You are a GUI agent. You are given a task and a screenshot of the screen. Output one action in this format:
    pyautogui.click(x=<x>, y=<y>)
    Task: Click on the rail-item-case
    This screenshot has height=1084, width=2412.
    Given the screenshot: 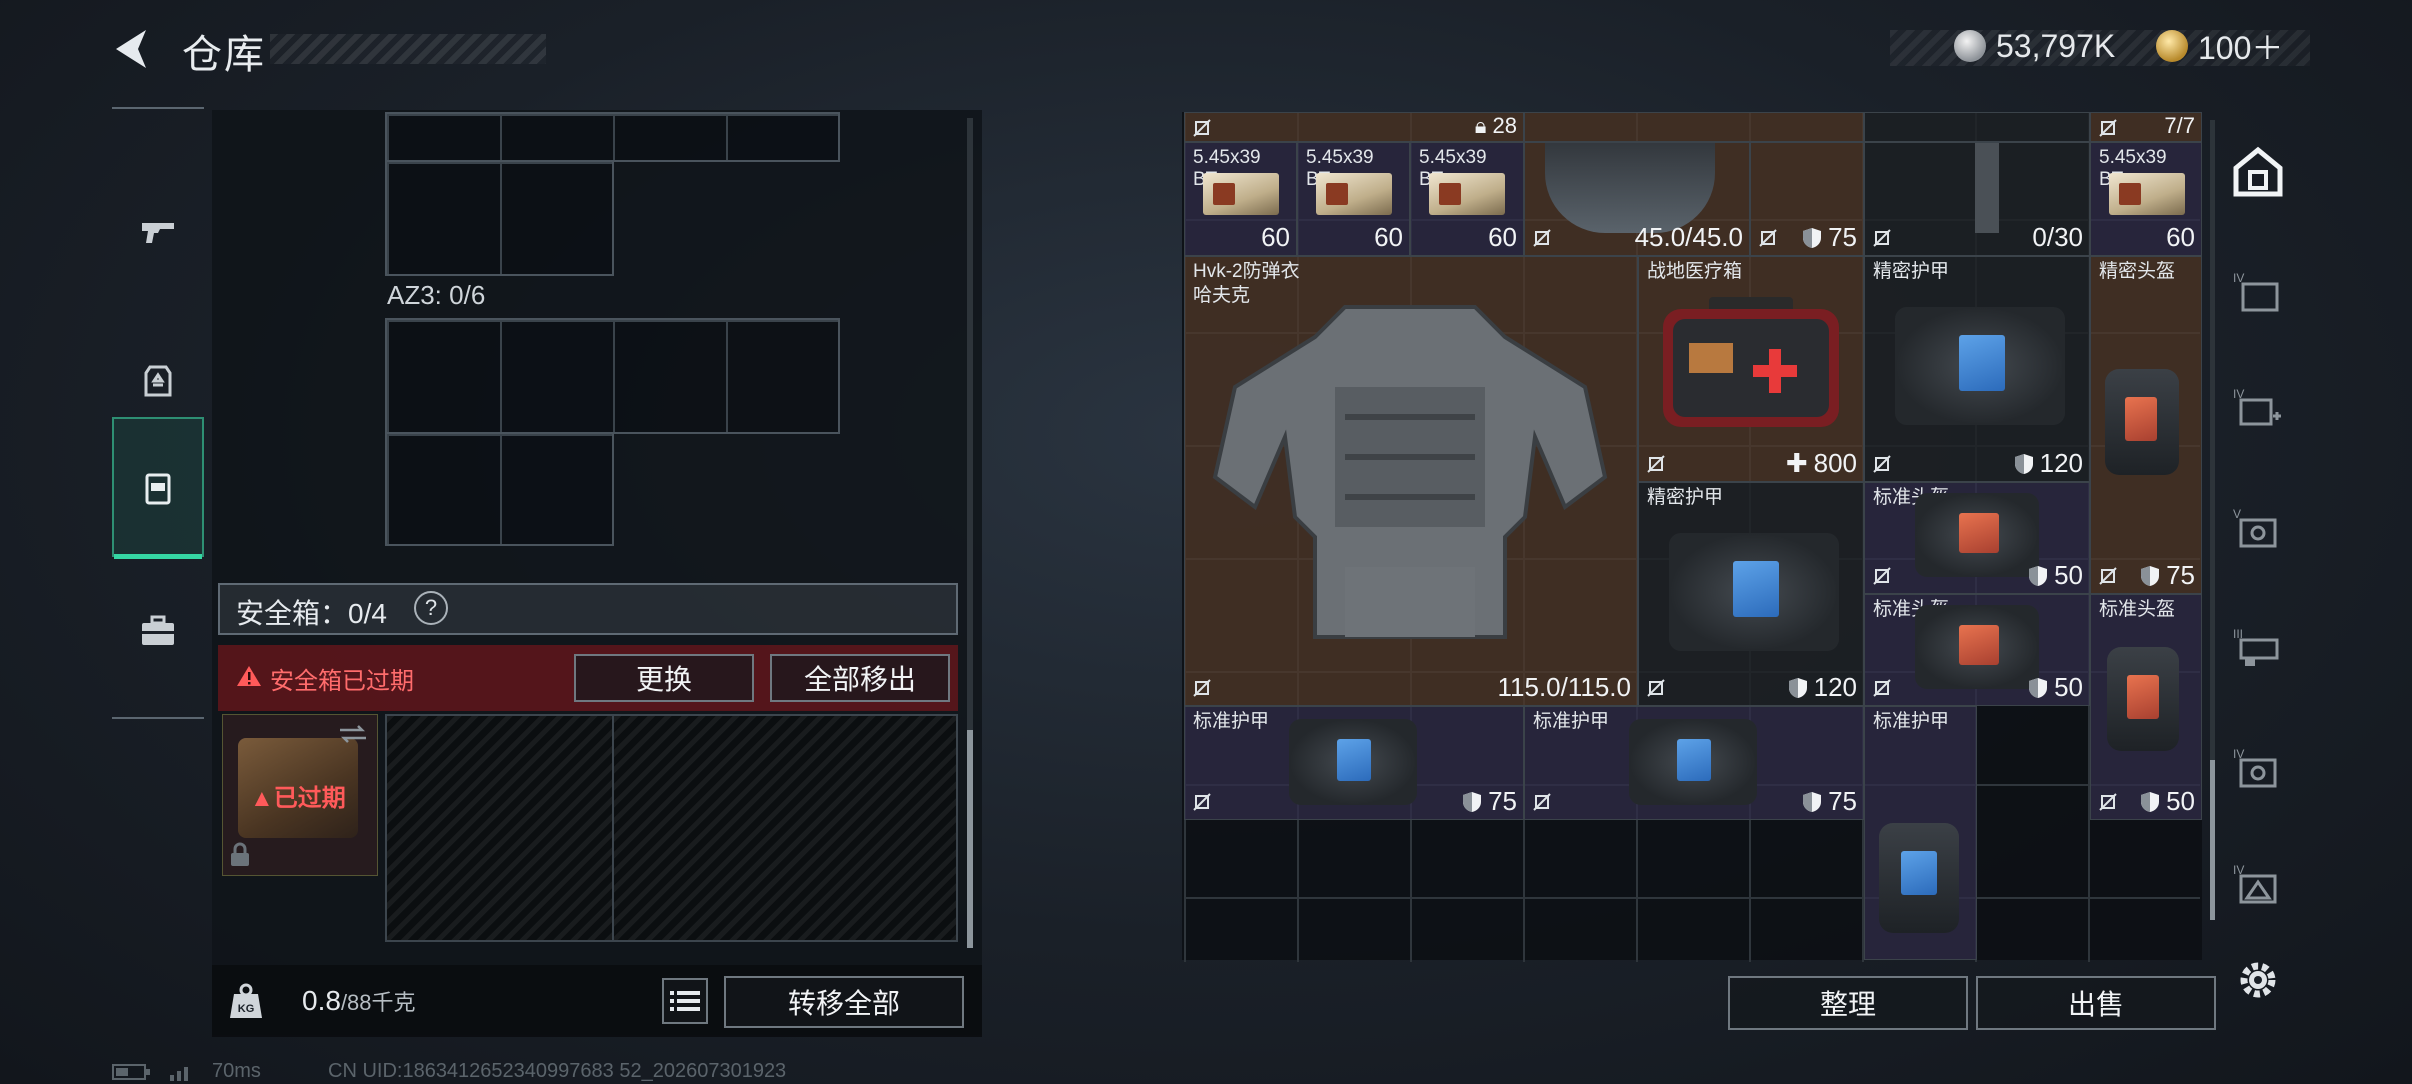 What is the action you would take?
    pyautogui.click(x=158, y=631)
    